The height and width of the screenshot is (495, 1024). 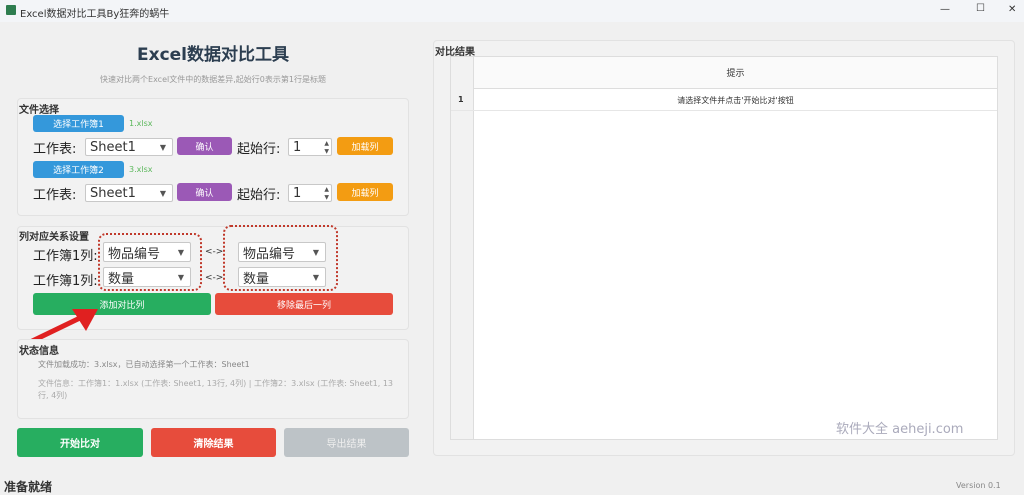 I want to click on mapping-row2-right-combo: 数量 ▼, so click(x=282, y=277).